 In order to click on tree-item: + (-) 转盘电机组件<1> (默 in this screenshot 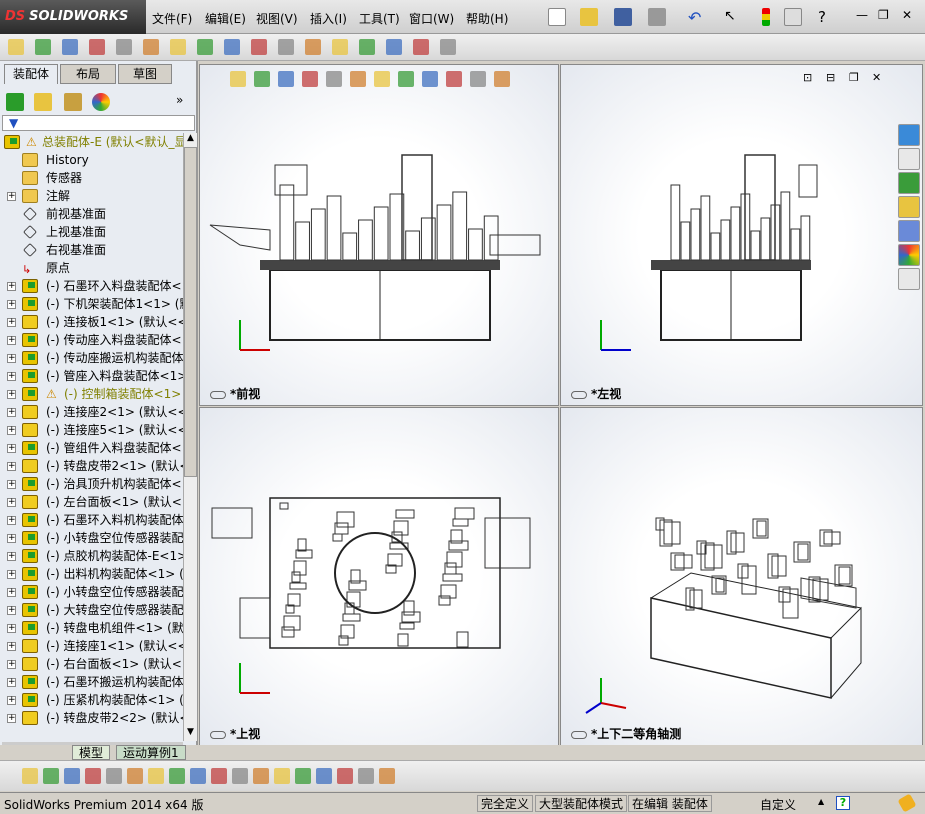, I will do `click(91, 628)`.